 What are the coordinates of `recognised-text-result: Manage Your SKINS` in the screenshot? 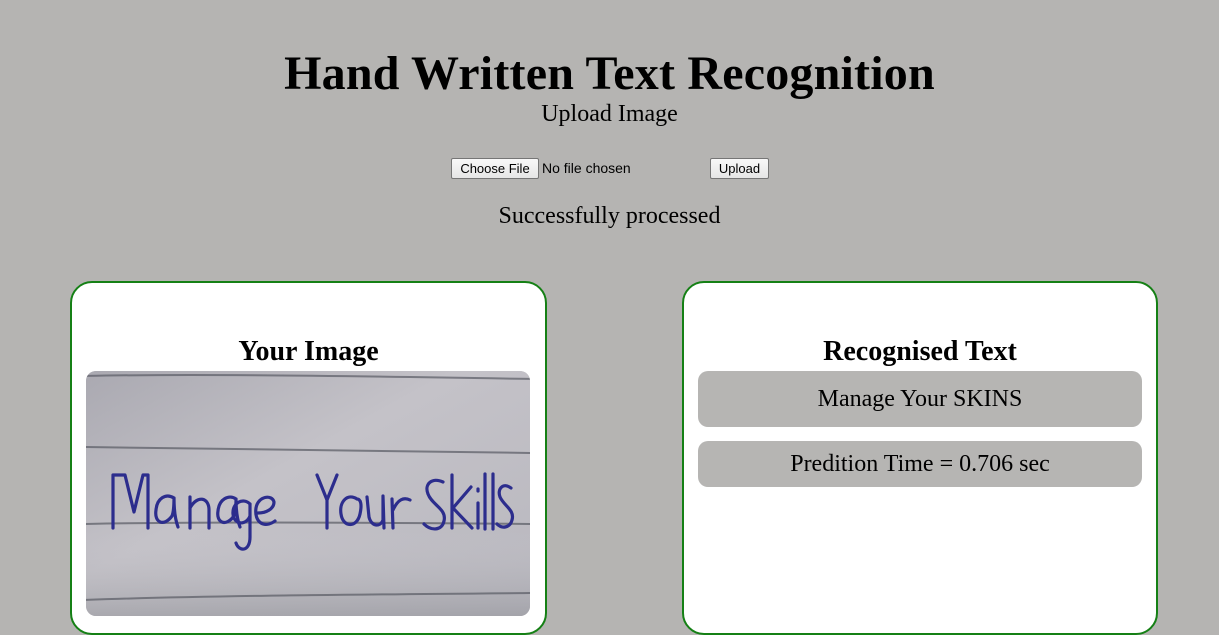 It's located at (920, 399).